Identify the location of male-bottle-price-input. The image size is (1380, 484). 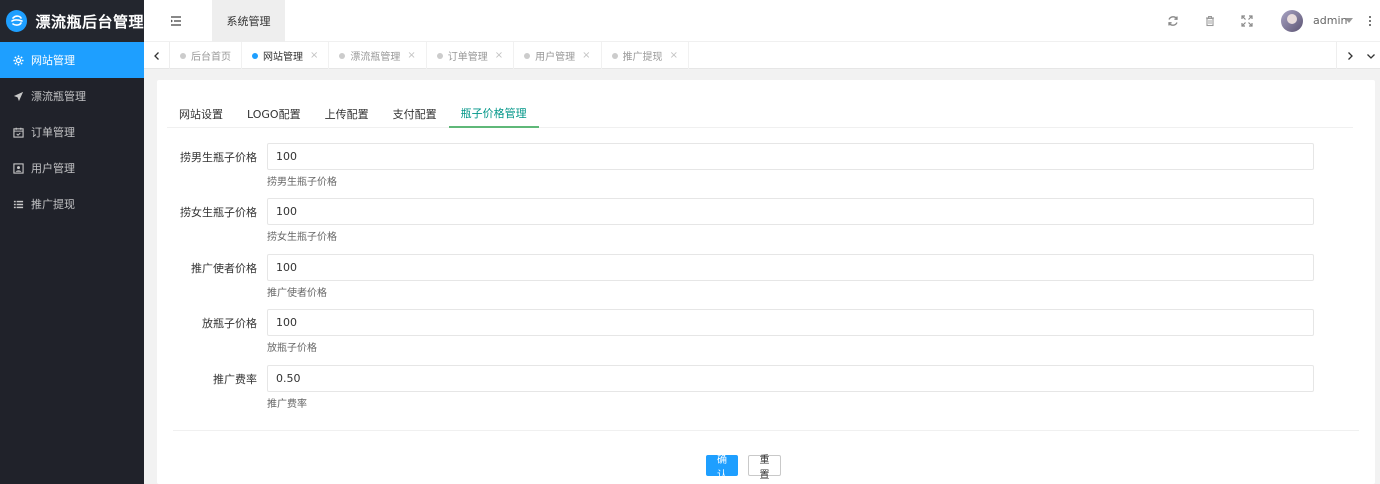
(790, 156).